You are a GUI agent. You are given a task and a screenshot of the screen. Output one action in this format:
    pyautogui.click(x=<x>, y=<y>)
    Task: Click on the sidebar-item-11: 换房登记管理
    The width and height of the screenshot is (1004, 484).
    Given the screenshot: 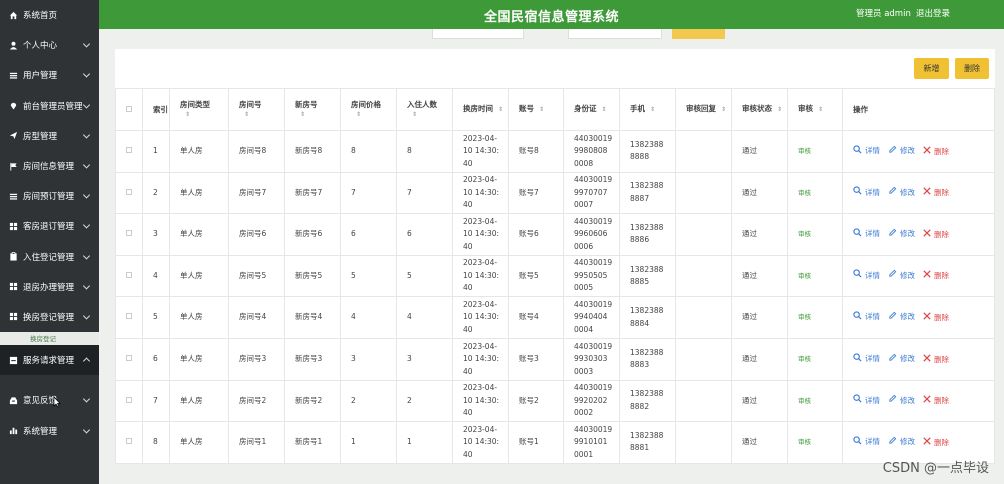 What is the action you would take?
    pyautogui.click(x=49, y=317)
    